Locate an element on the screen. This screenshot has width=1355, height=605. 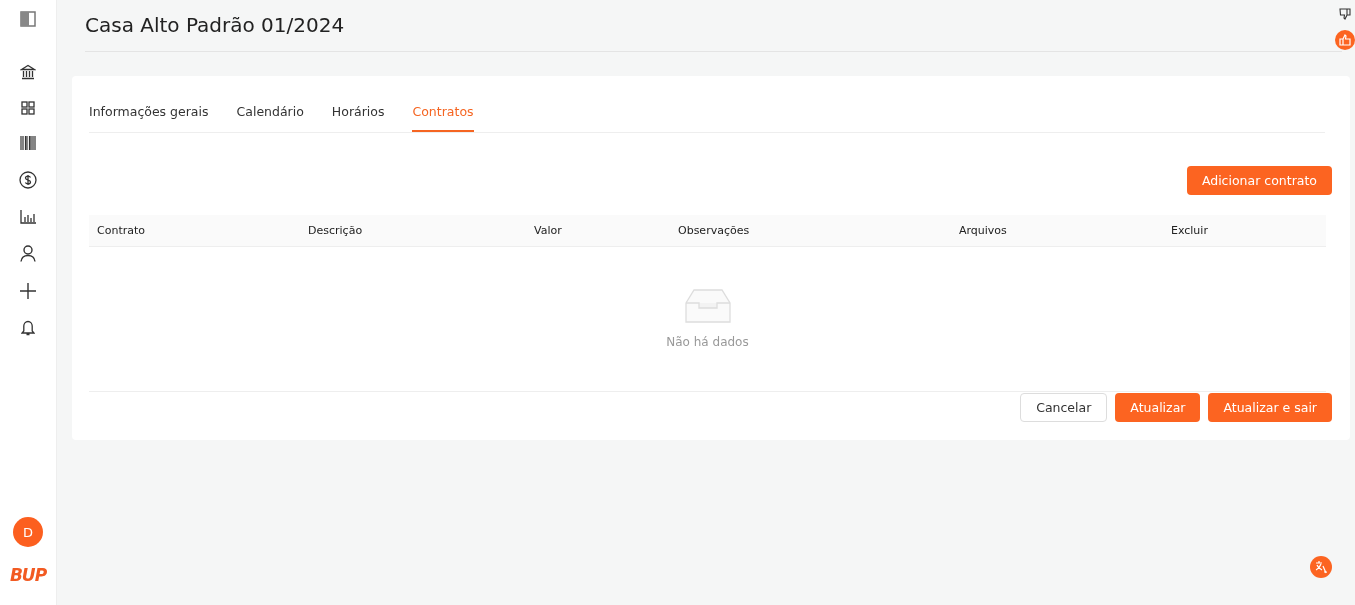
grid-icon is located at coordinates (28, 108).